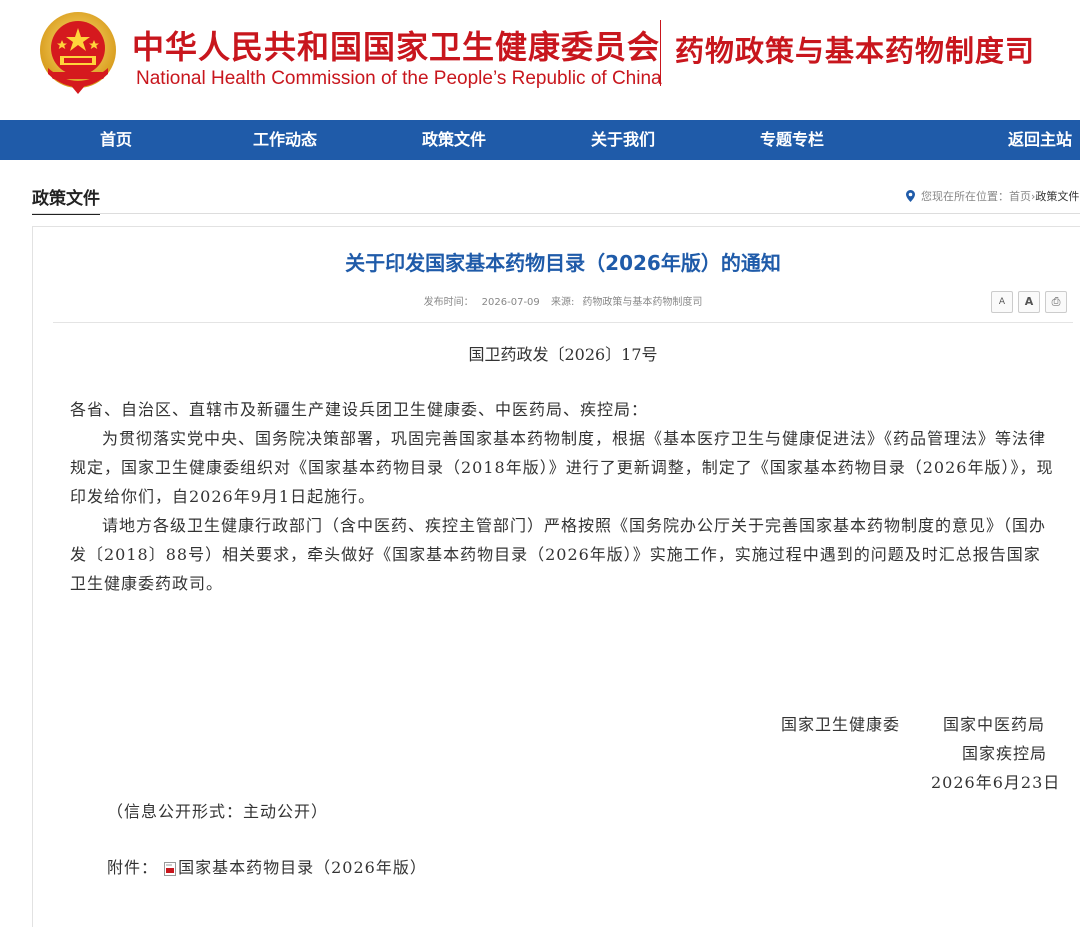 The image size is (1080, 927). What do you see at coordinates (1020, 196) in the screenshot?
I see `breadcrumb-home-link: 首页` at bounding box center [1020, 196].